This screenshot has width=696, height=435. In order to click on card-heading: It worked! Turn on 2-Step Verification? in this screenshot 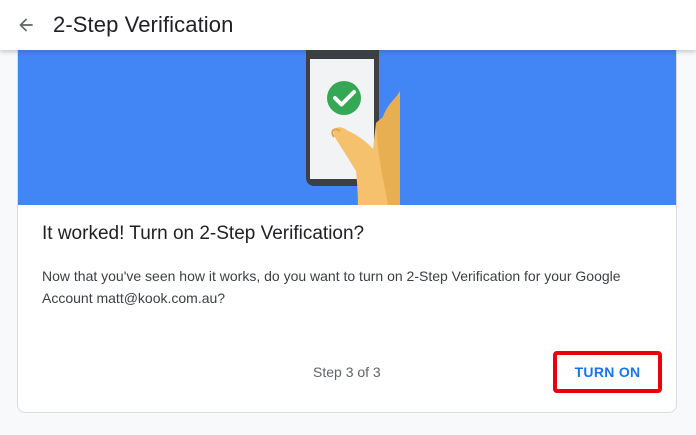, I will do `click(203, 233)`.